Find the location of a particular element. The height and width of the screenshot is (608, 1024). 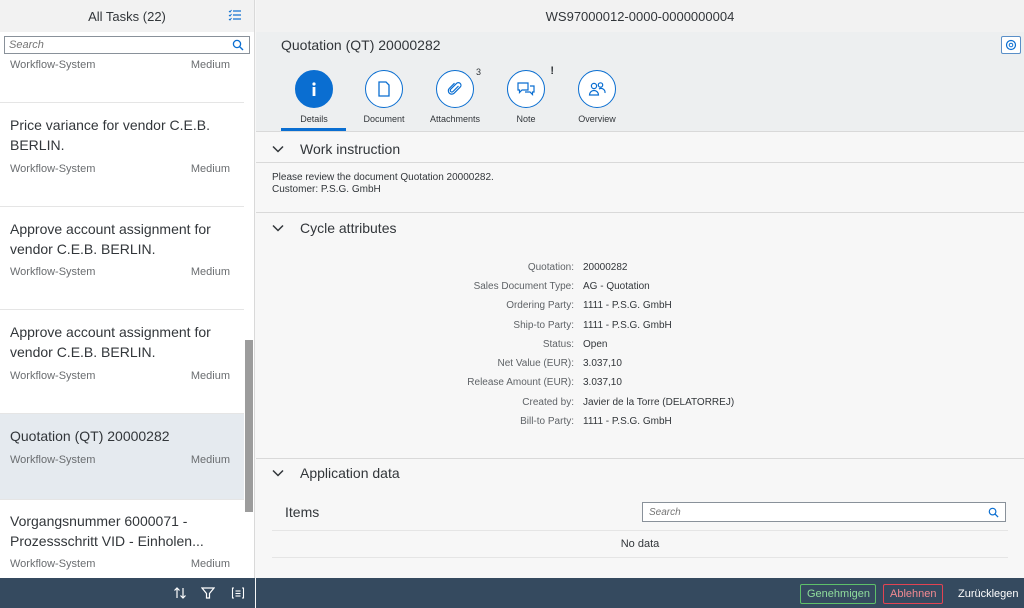

tab-label: Attachments is located at coordinates (455, 119).